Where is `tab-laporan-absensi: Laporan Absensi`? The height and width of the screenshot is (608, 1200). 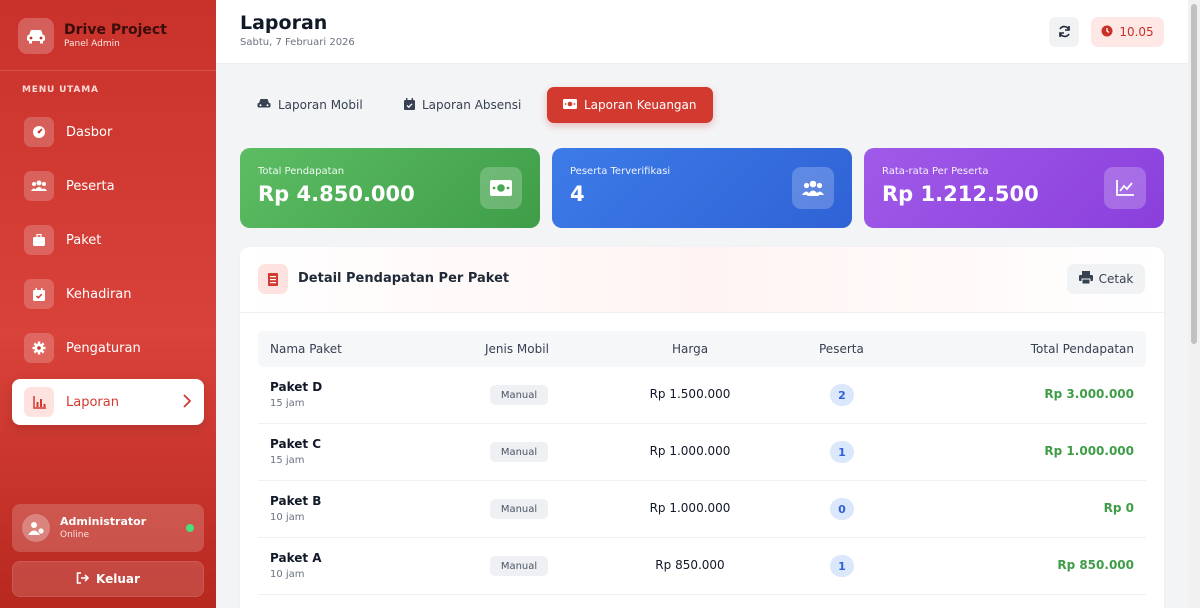
tab-laporan-absensi: Laporan Absensi is located at coordinates (462, 105).